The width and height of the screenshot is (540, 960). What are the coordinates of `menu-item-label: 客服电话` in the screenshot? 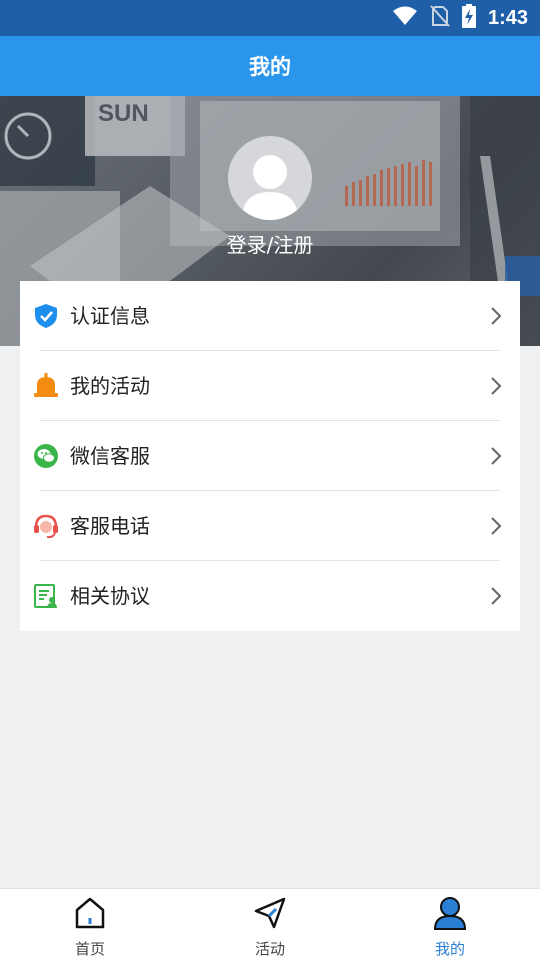 It's located at (110, 526).